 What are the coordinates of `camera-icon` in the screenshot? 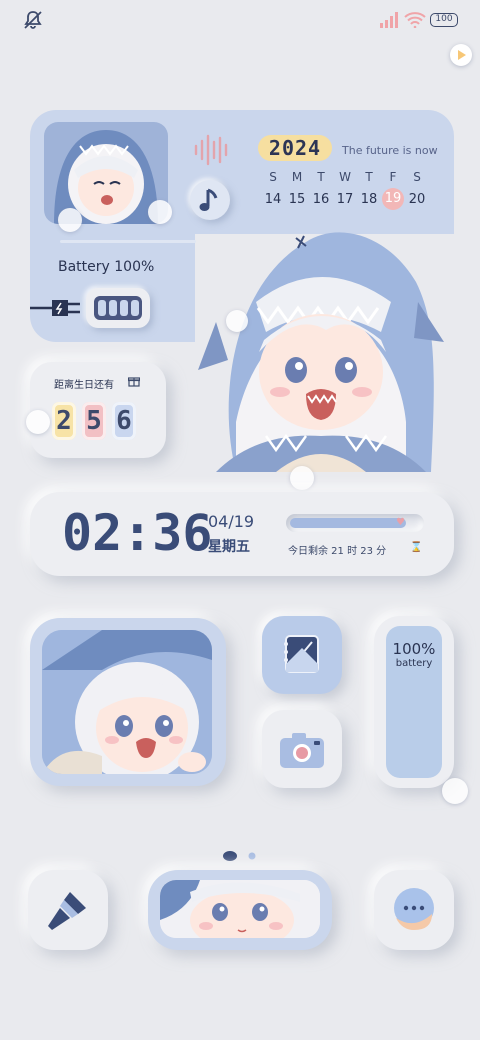 It's located at (302, 750).